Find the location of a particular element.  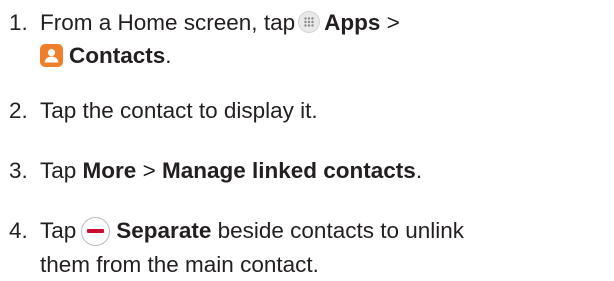

apps-grid-icon is located at coordinates (309, 22).